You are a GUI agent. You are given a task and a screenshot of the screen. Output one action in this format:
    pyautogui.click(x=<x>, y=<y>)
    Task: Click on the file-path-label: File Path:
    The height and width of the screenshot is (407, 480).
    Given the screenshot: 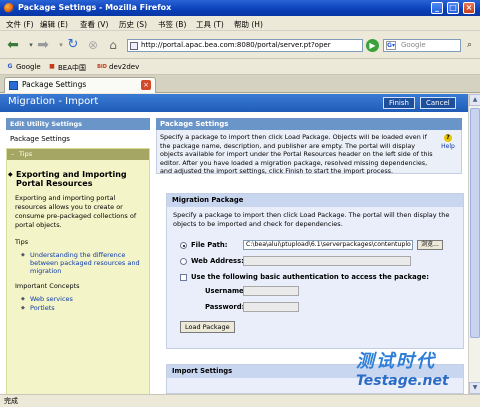 What is the action you would take?
    pyautogui.click(x=209, y=245)
    